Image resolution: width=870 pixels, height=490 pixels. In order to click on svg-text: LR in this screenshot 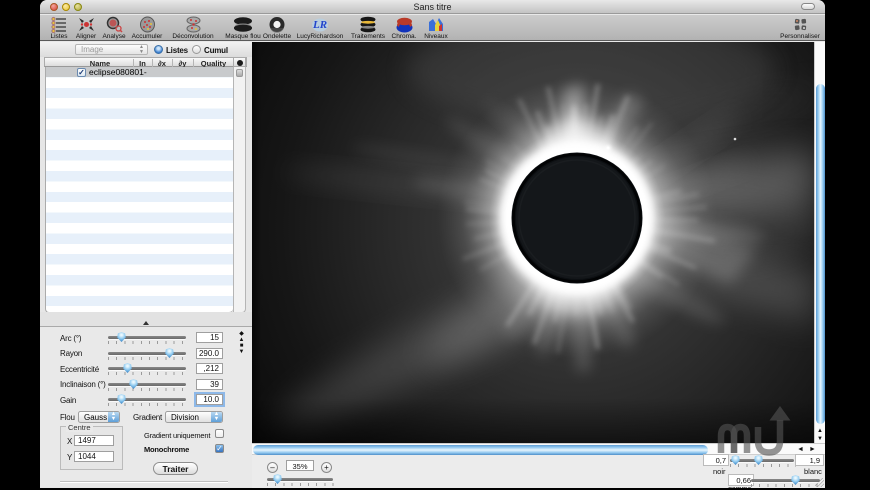, I will do `click(319, 25)`.